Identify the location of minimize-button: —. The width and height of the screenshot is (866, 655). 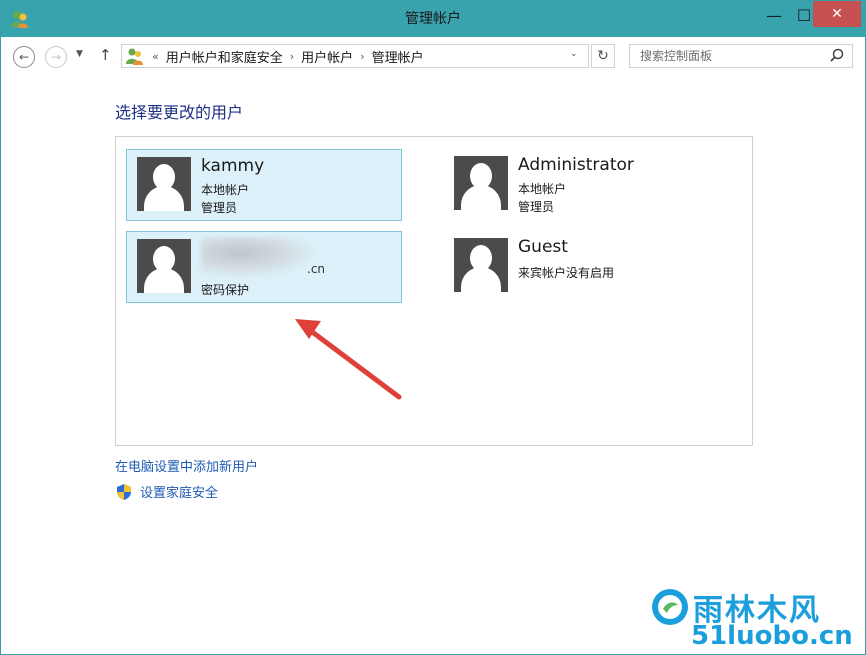
(774, 15).